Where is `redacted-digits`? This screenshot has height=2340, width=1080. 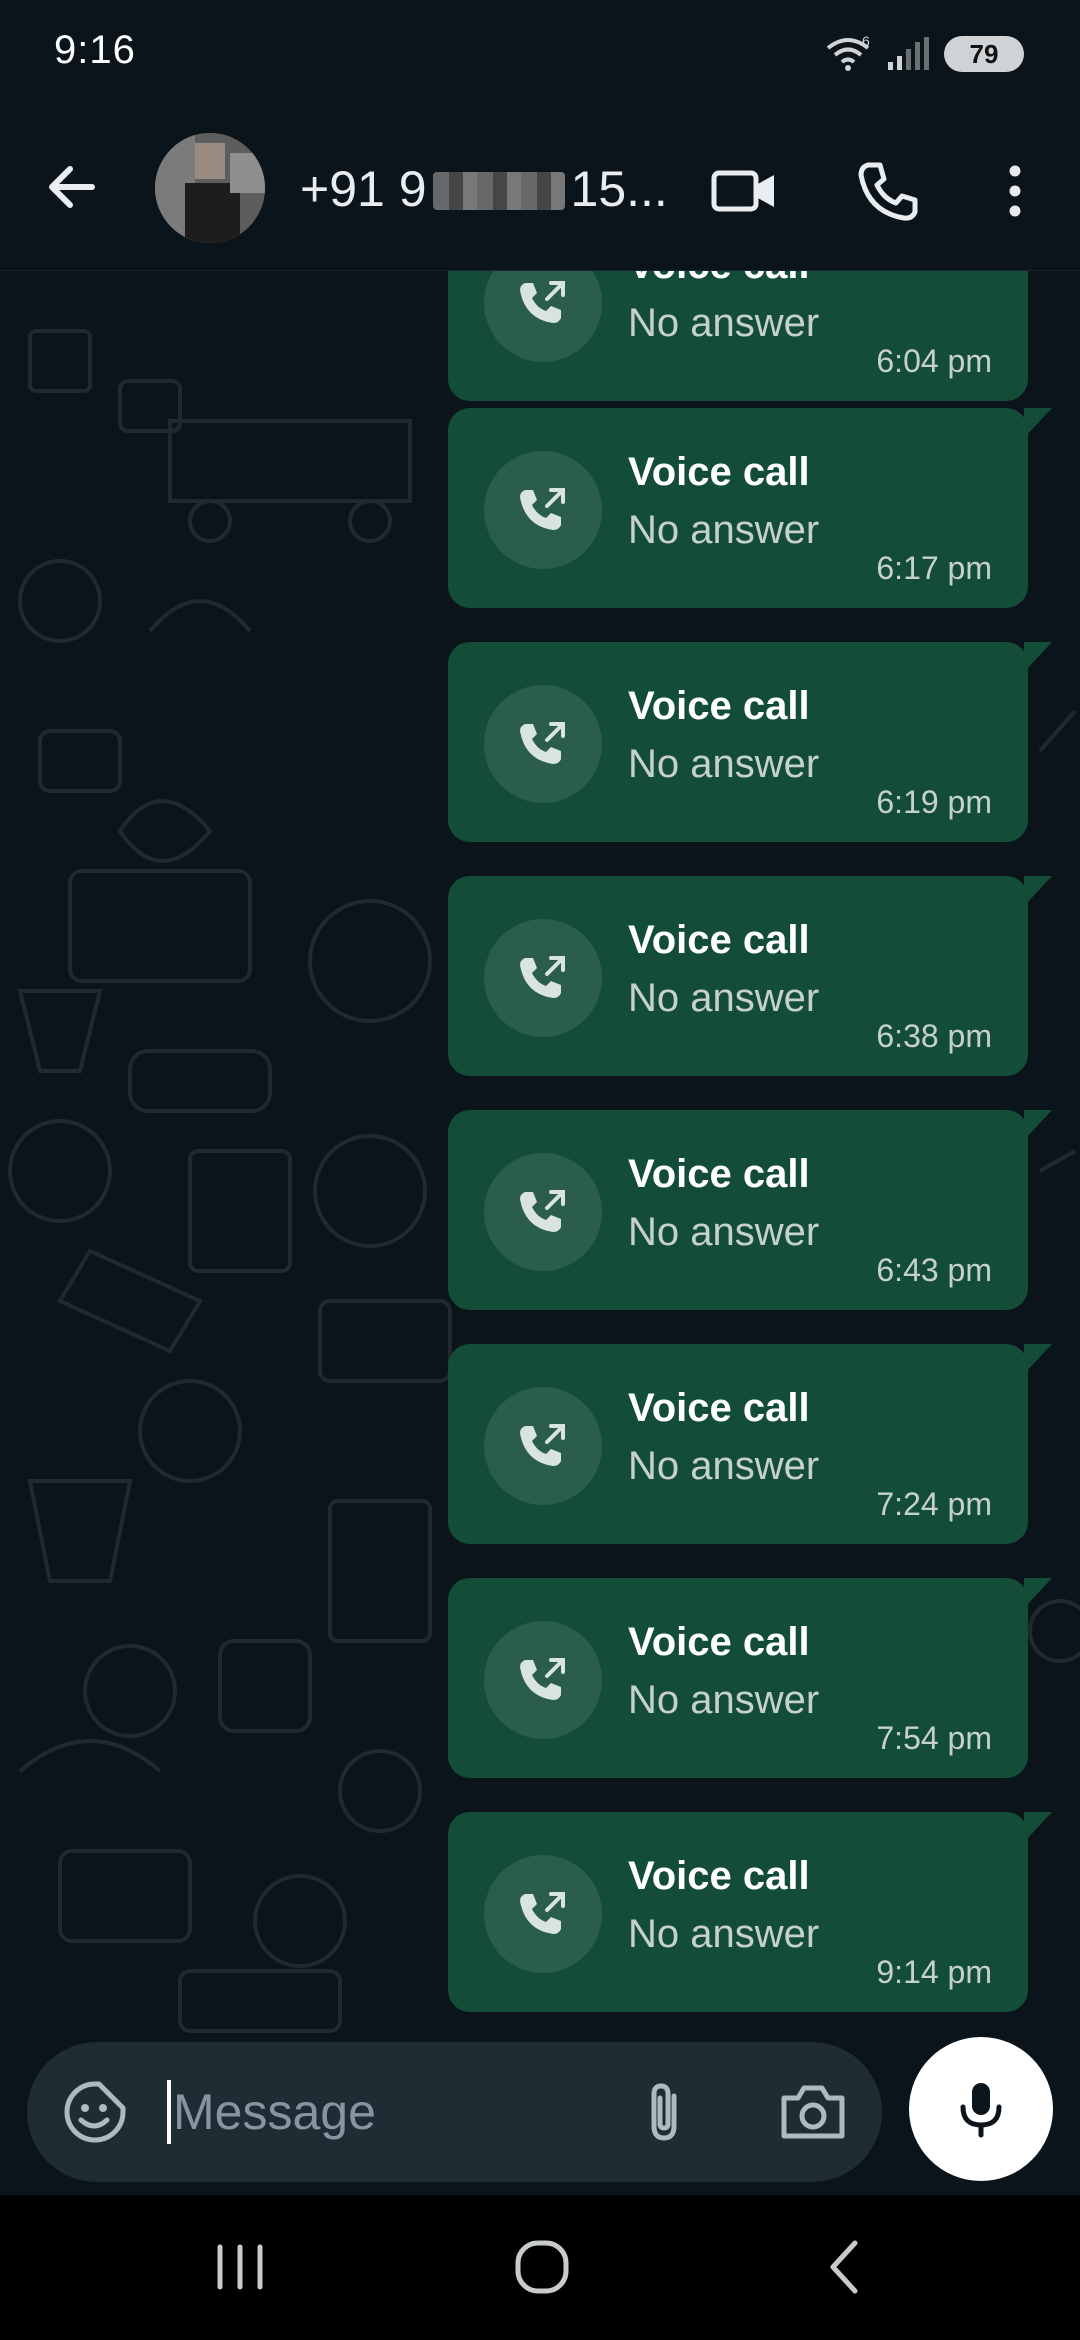 redacted-digits is located at coordinates (498, 191).